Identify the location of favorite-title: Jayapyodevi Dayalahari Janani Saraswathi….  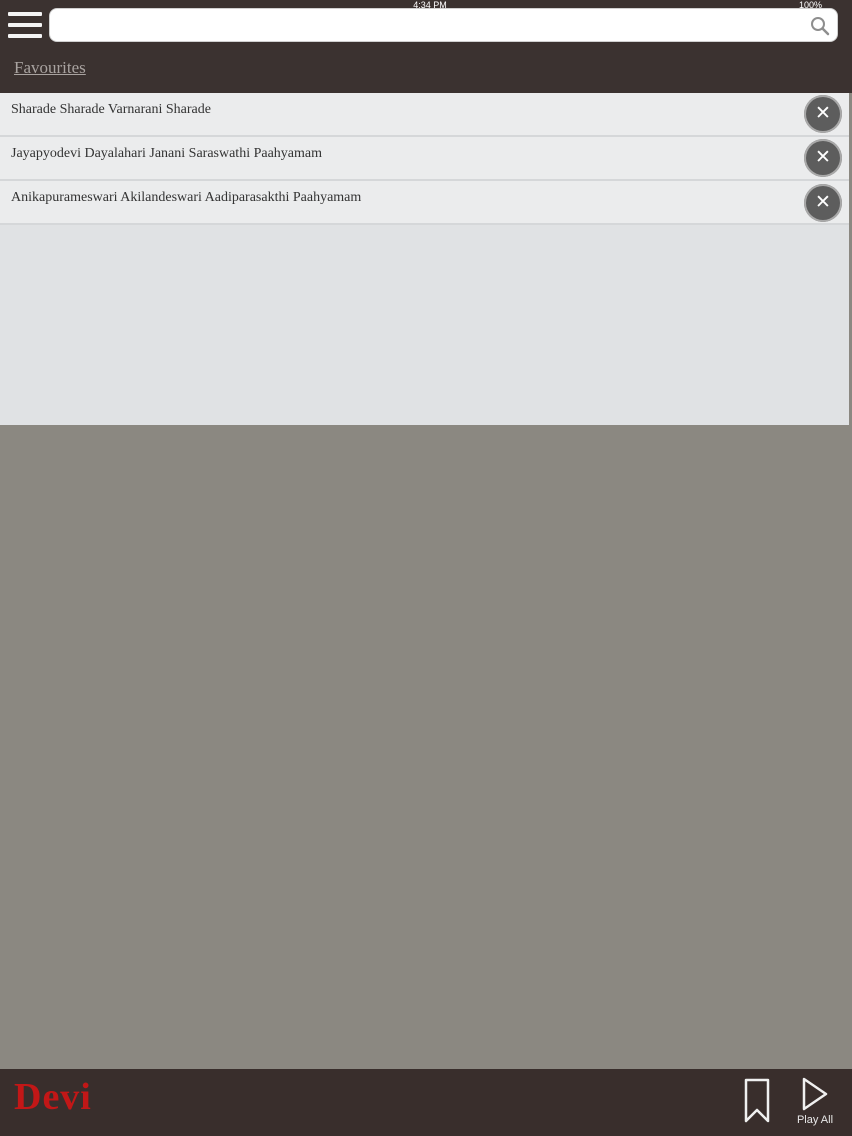
(167, 153).